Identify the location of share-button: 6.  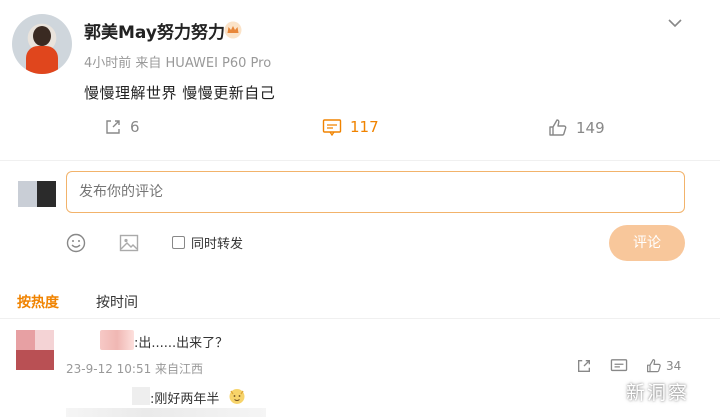
(122, 127).